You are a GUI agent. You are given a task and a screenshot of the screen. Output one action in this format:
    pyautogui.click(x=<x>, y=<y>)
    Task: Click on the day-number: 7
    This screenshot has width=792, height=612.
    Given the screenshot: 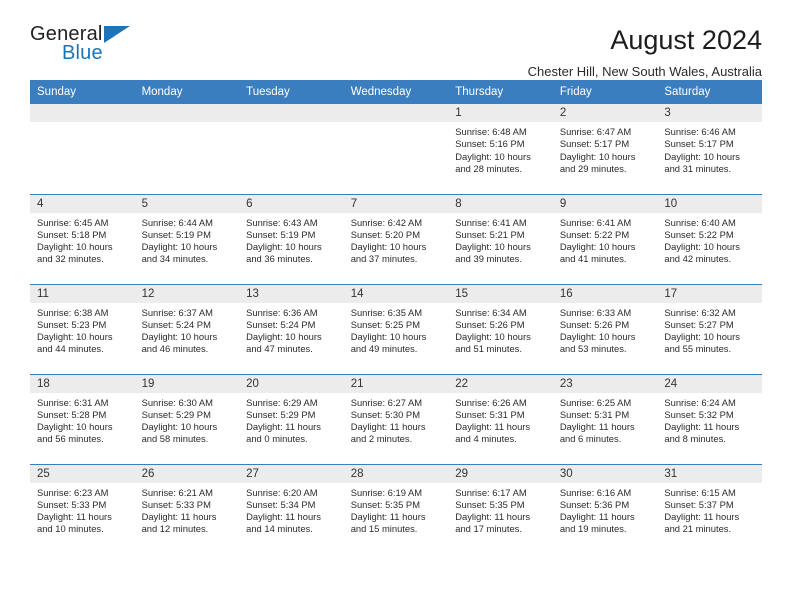 What is the action you would take?
    pyautogui.click(x=396, y=203)
    